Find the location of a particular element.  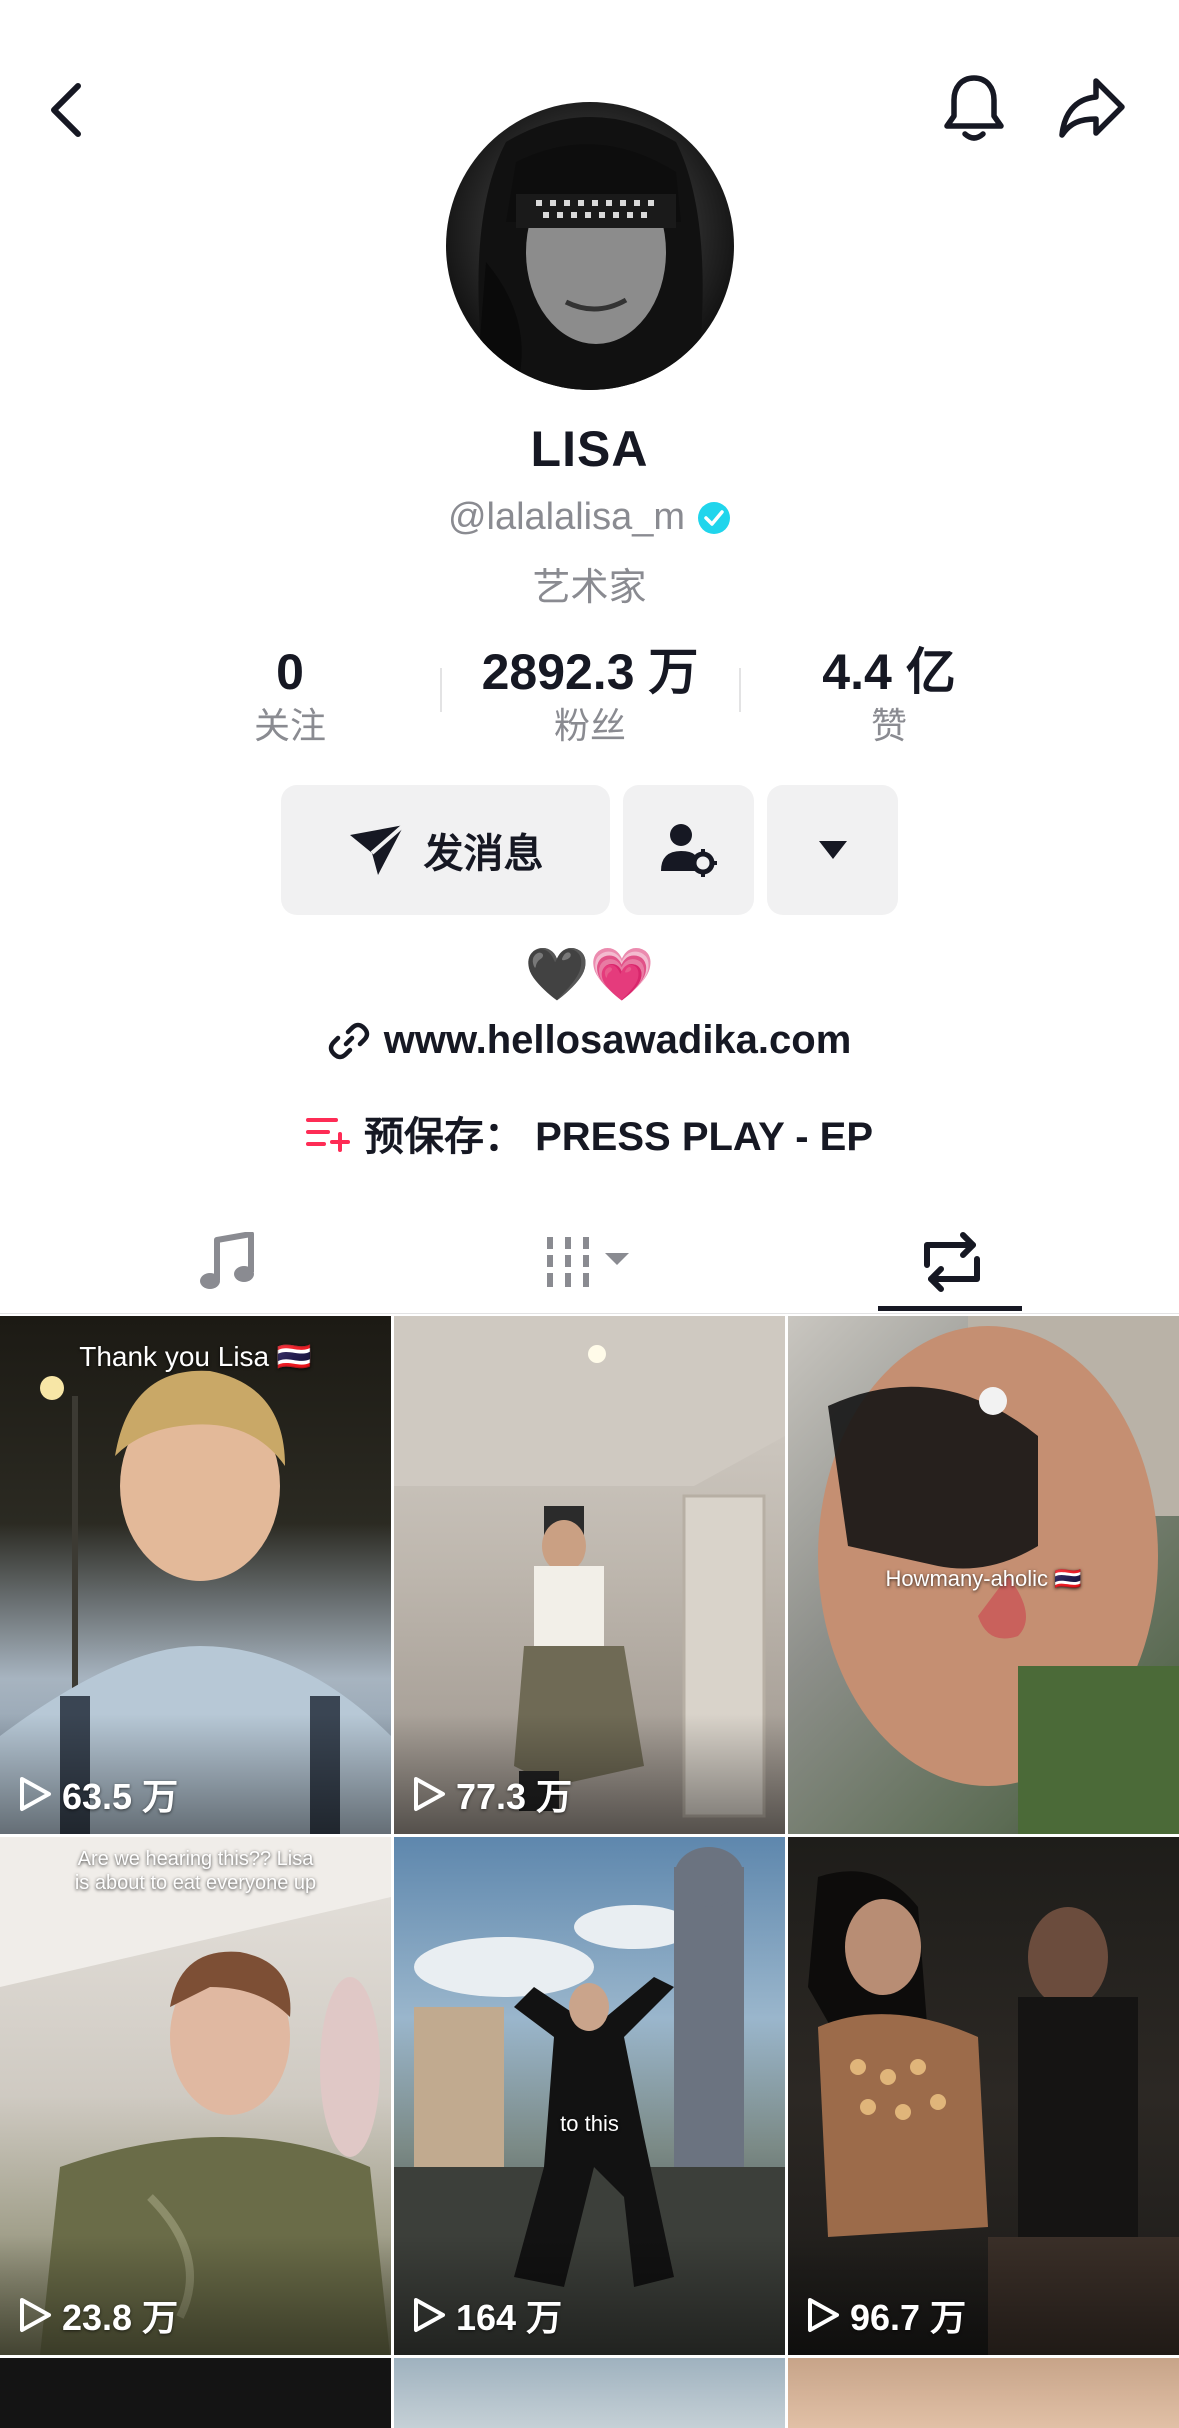

video-caption: to this is located at coordinates (589, 2123).